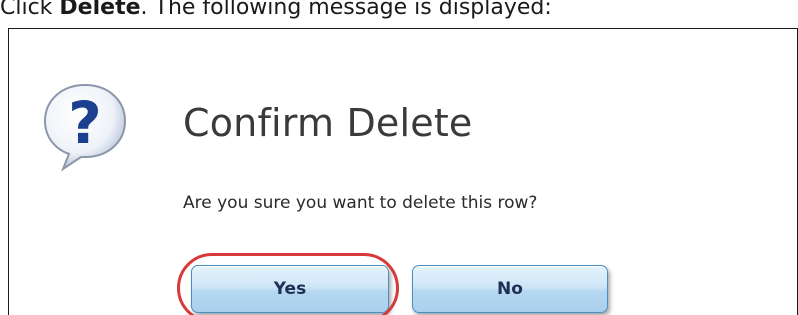 The width and height of the screenshot is (798, 315). I want to click on instruction-suffix: . The following message is displayed:, so click(346, 10).